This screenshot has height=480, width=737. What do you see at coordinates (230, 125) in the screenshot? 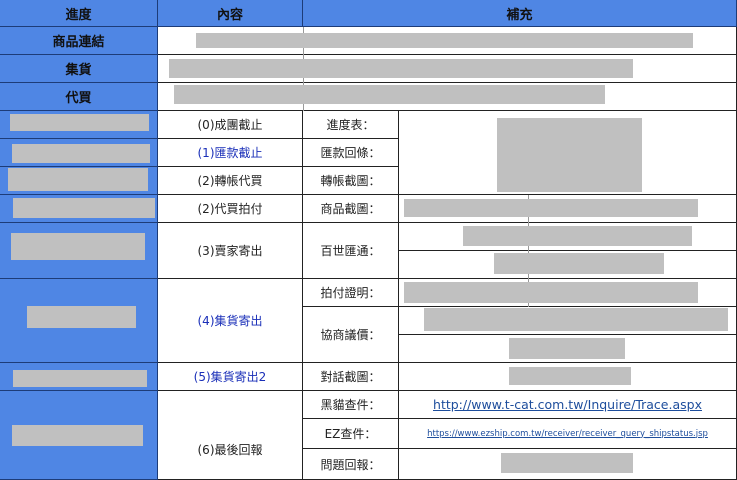
I see `step-0: (0)成團截止` at bounding box center [230, 125].